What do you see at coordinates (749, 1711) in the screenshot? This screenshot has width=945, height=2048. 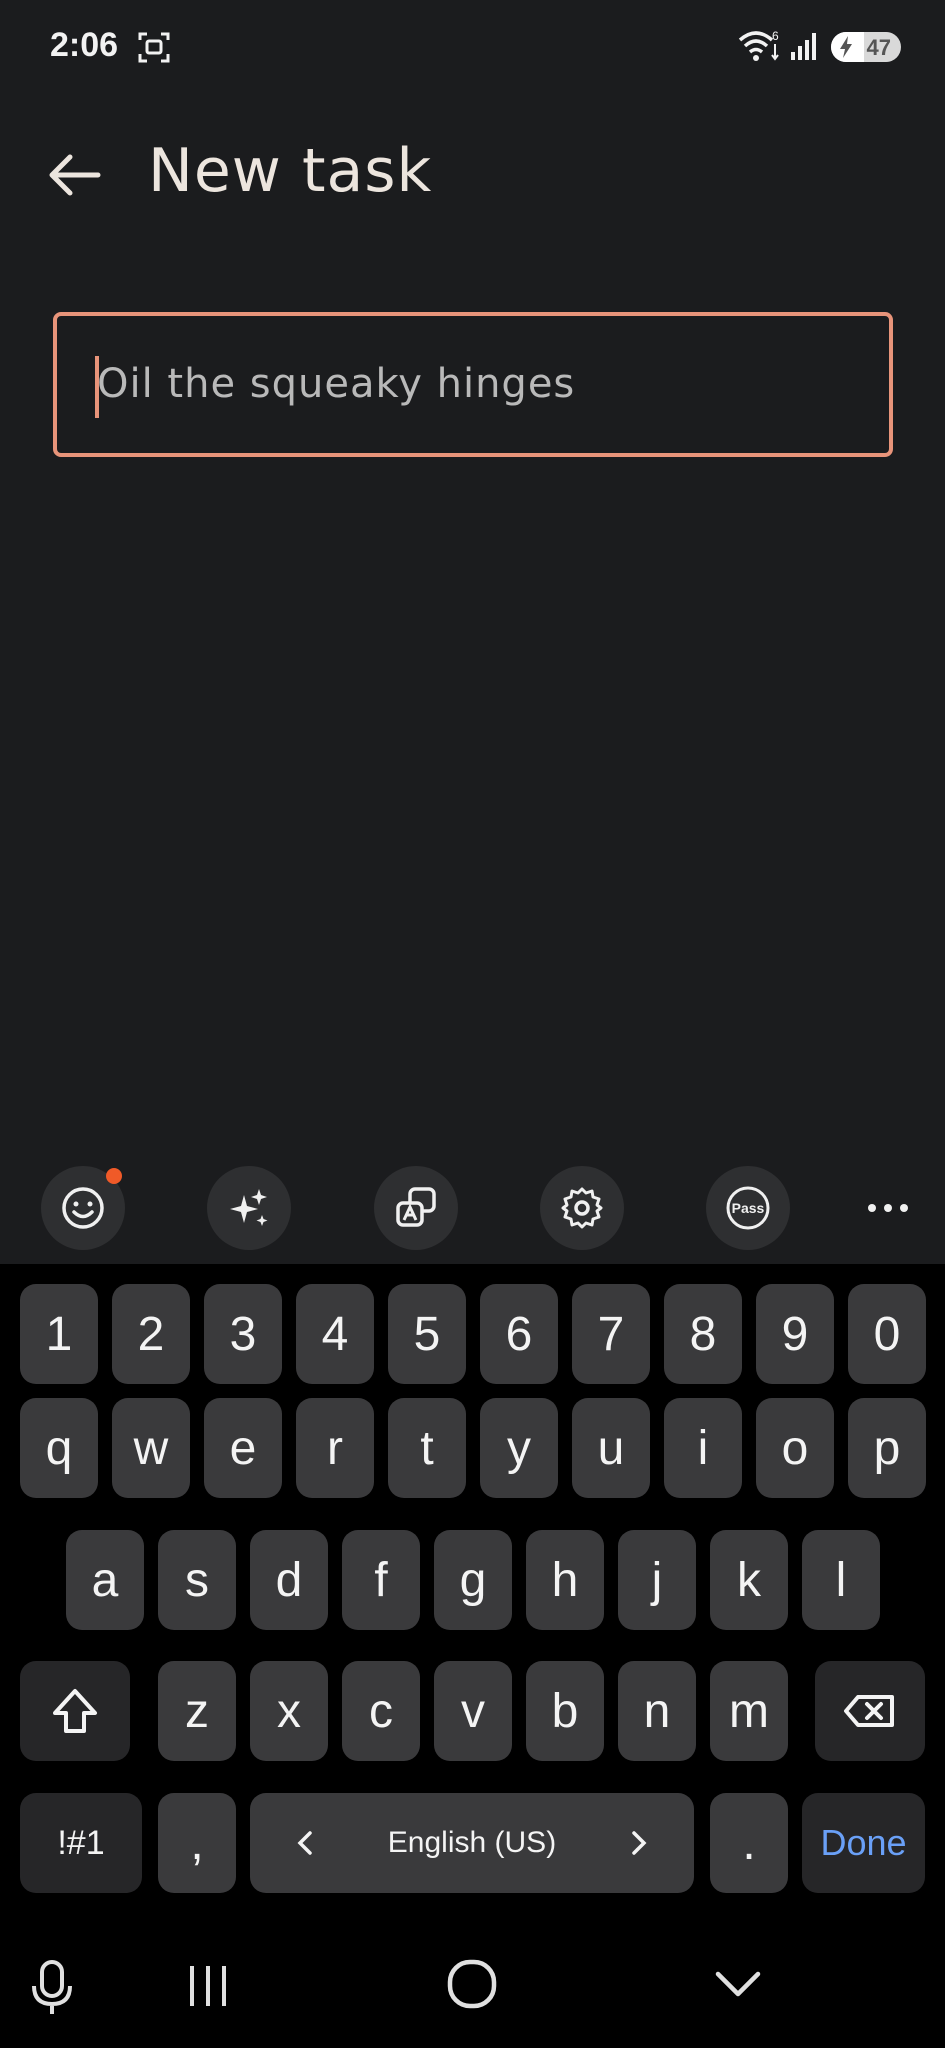 I see `key-m: m` at bounding box center [749, 1711].